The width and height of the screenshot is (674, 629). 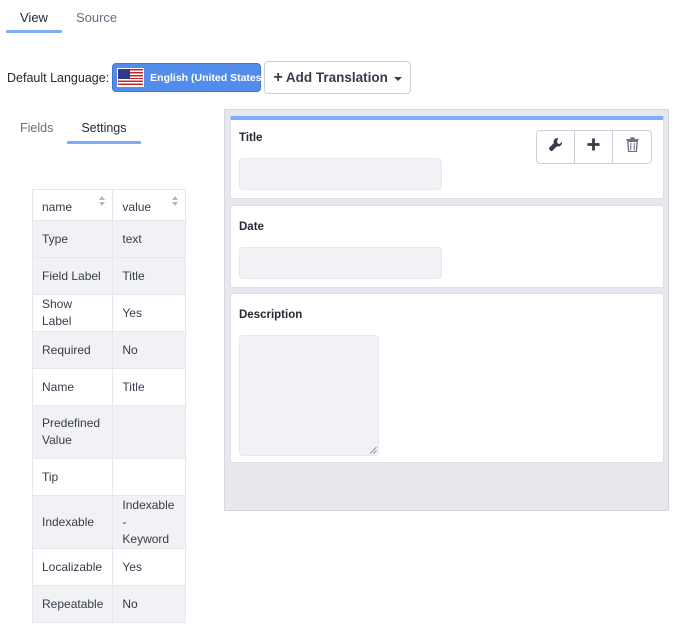 I want to click on edit-field-button, so click(x=556, y=147).